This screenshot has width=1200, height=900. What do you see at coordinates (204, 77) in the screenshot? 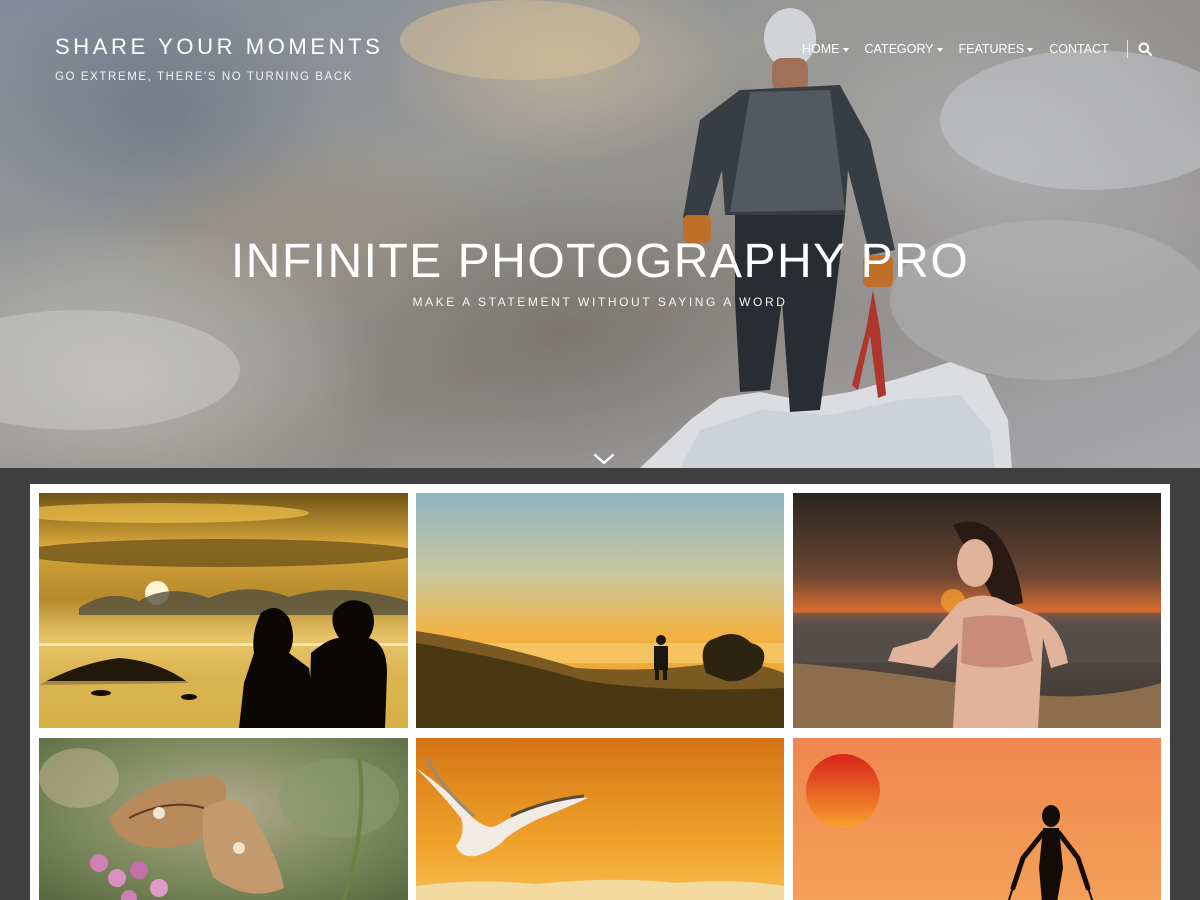
I see `site-tagline: GO EXTREME, THERE'S NO TURNING BACK` at bounding box center [204, 77].